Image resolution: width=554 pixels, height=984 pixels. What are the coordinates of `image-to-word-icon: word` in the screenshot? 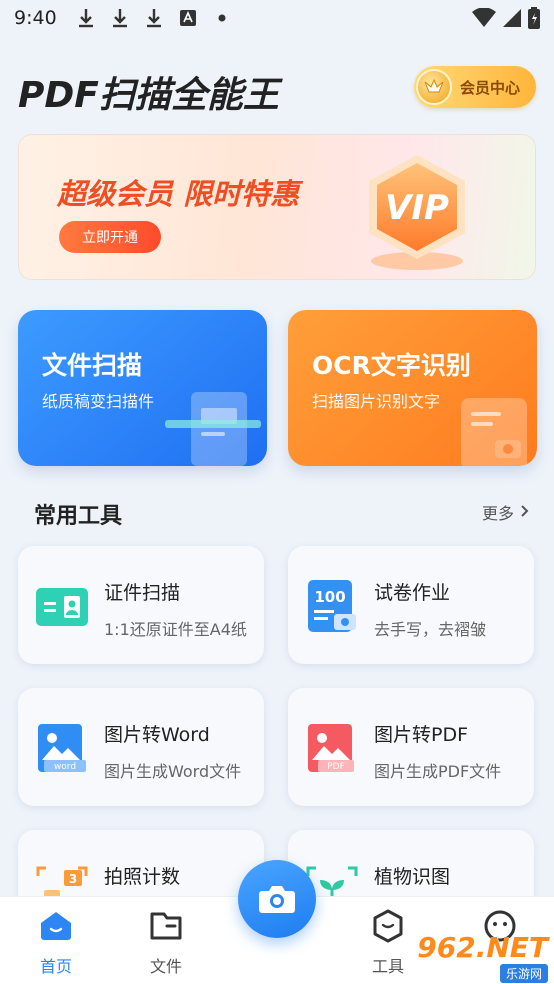 It's located at (62, 748).